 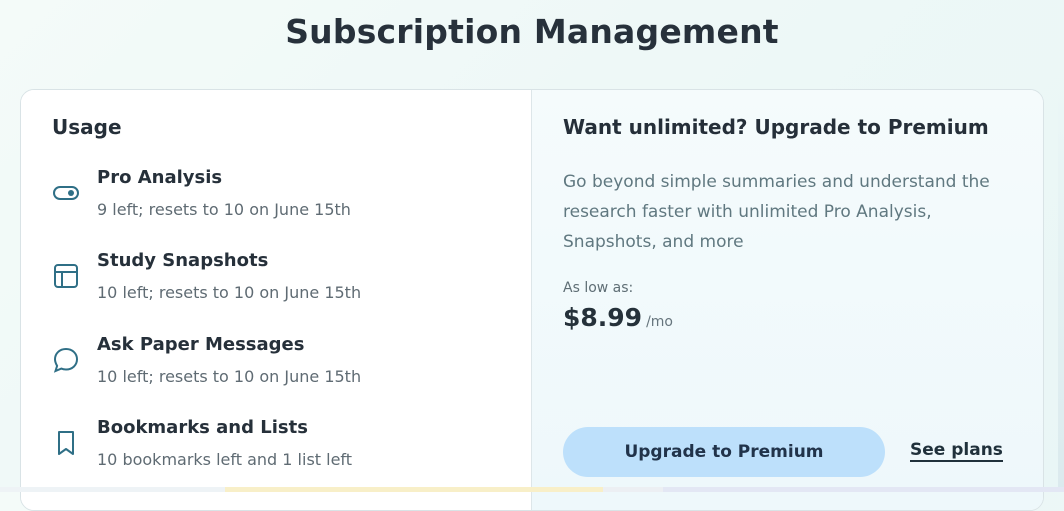 What do you see at coordinates (776, 127) in the screenshot?
I see `premium-title: Want unlimited? Upgrade to Premium` at bounding box center [776, 127].